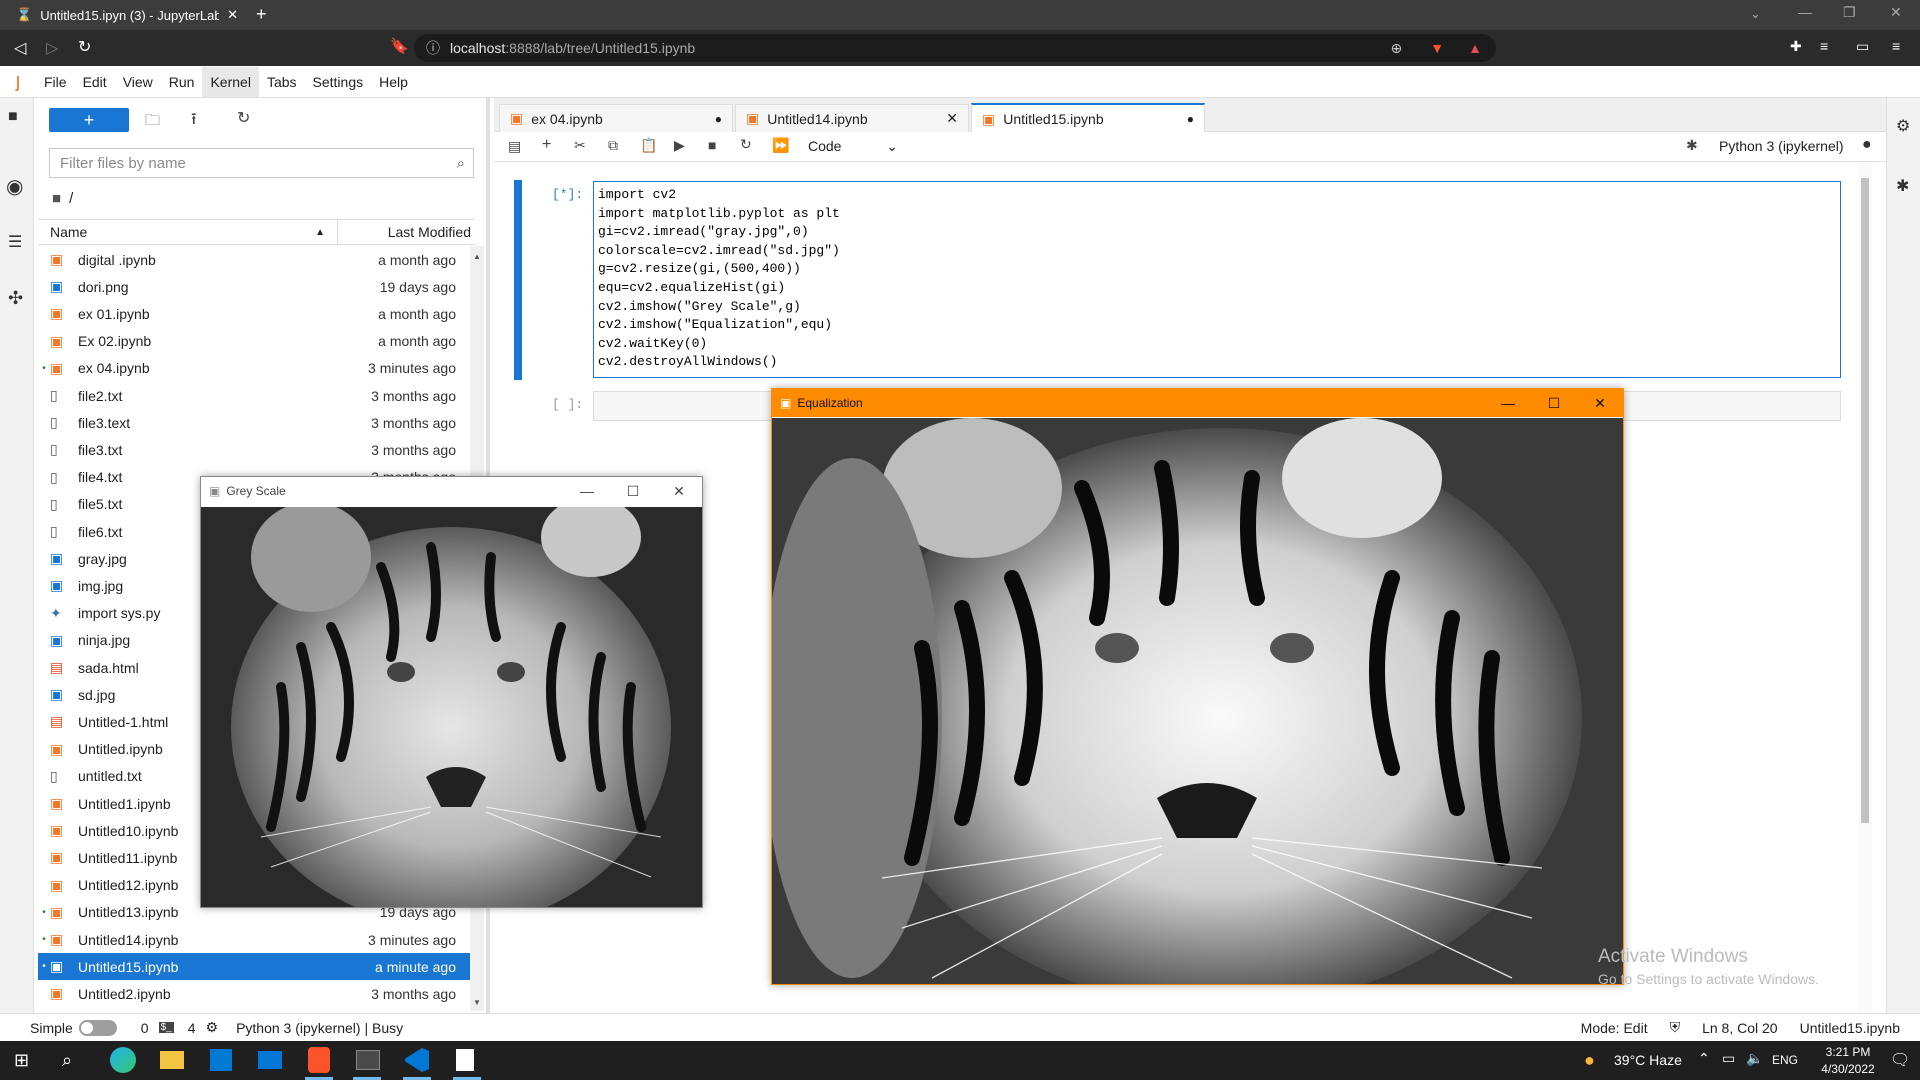 This screenshot has width=1920, height=1080. Describe the element at coordinates (406, 232) in the screenshot. I see `modified-column-header: Last Modified` at that location.